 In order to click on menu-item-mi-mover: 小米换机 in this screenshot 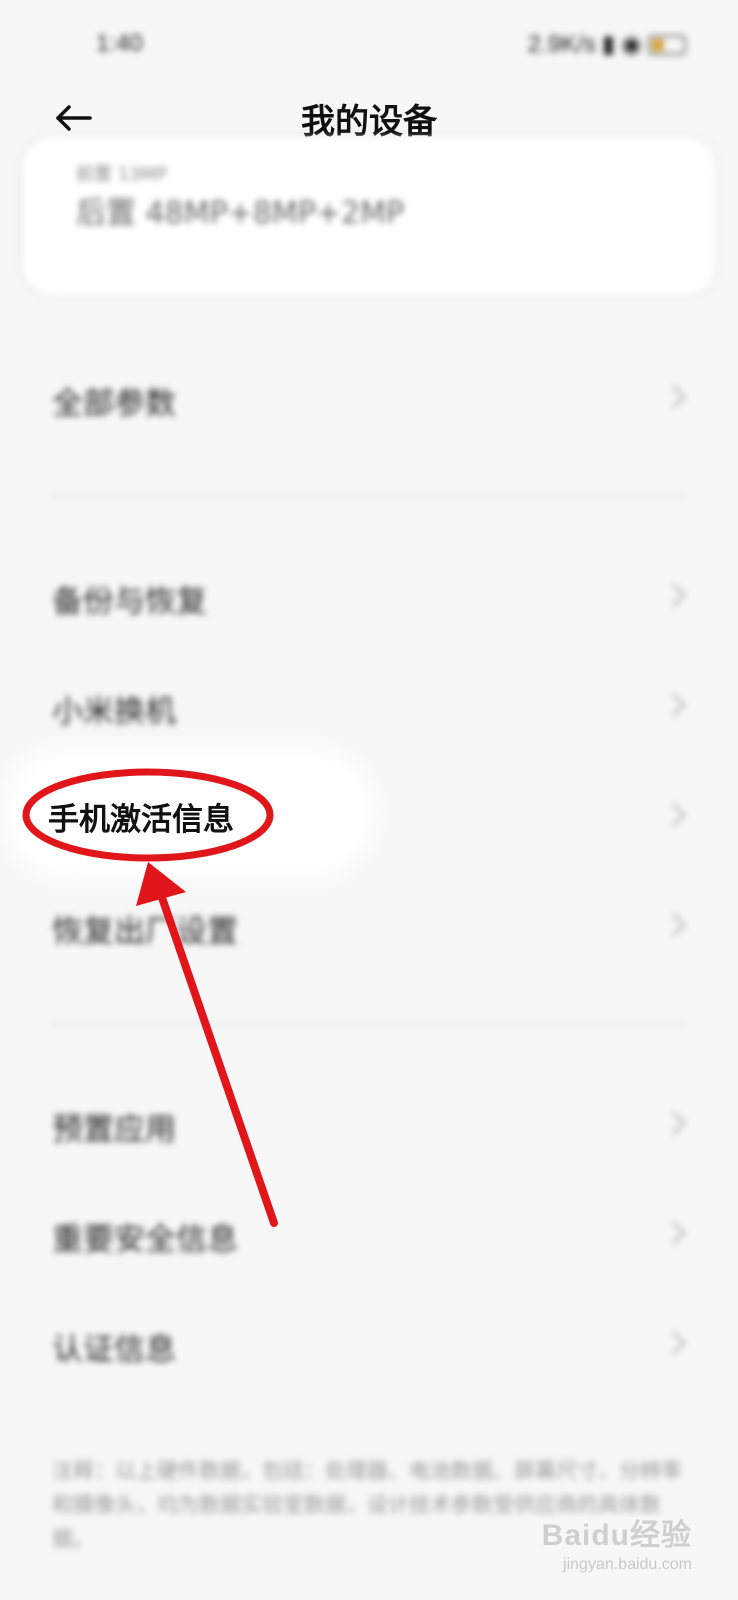, I will do `click(369, 706)`.